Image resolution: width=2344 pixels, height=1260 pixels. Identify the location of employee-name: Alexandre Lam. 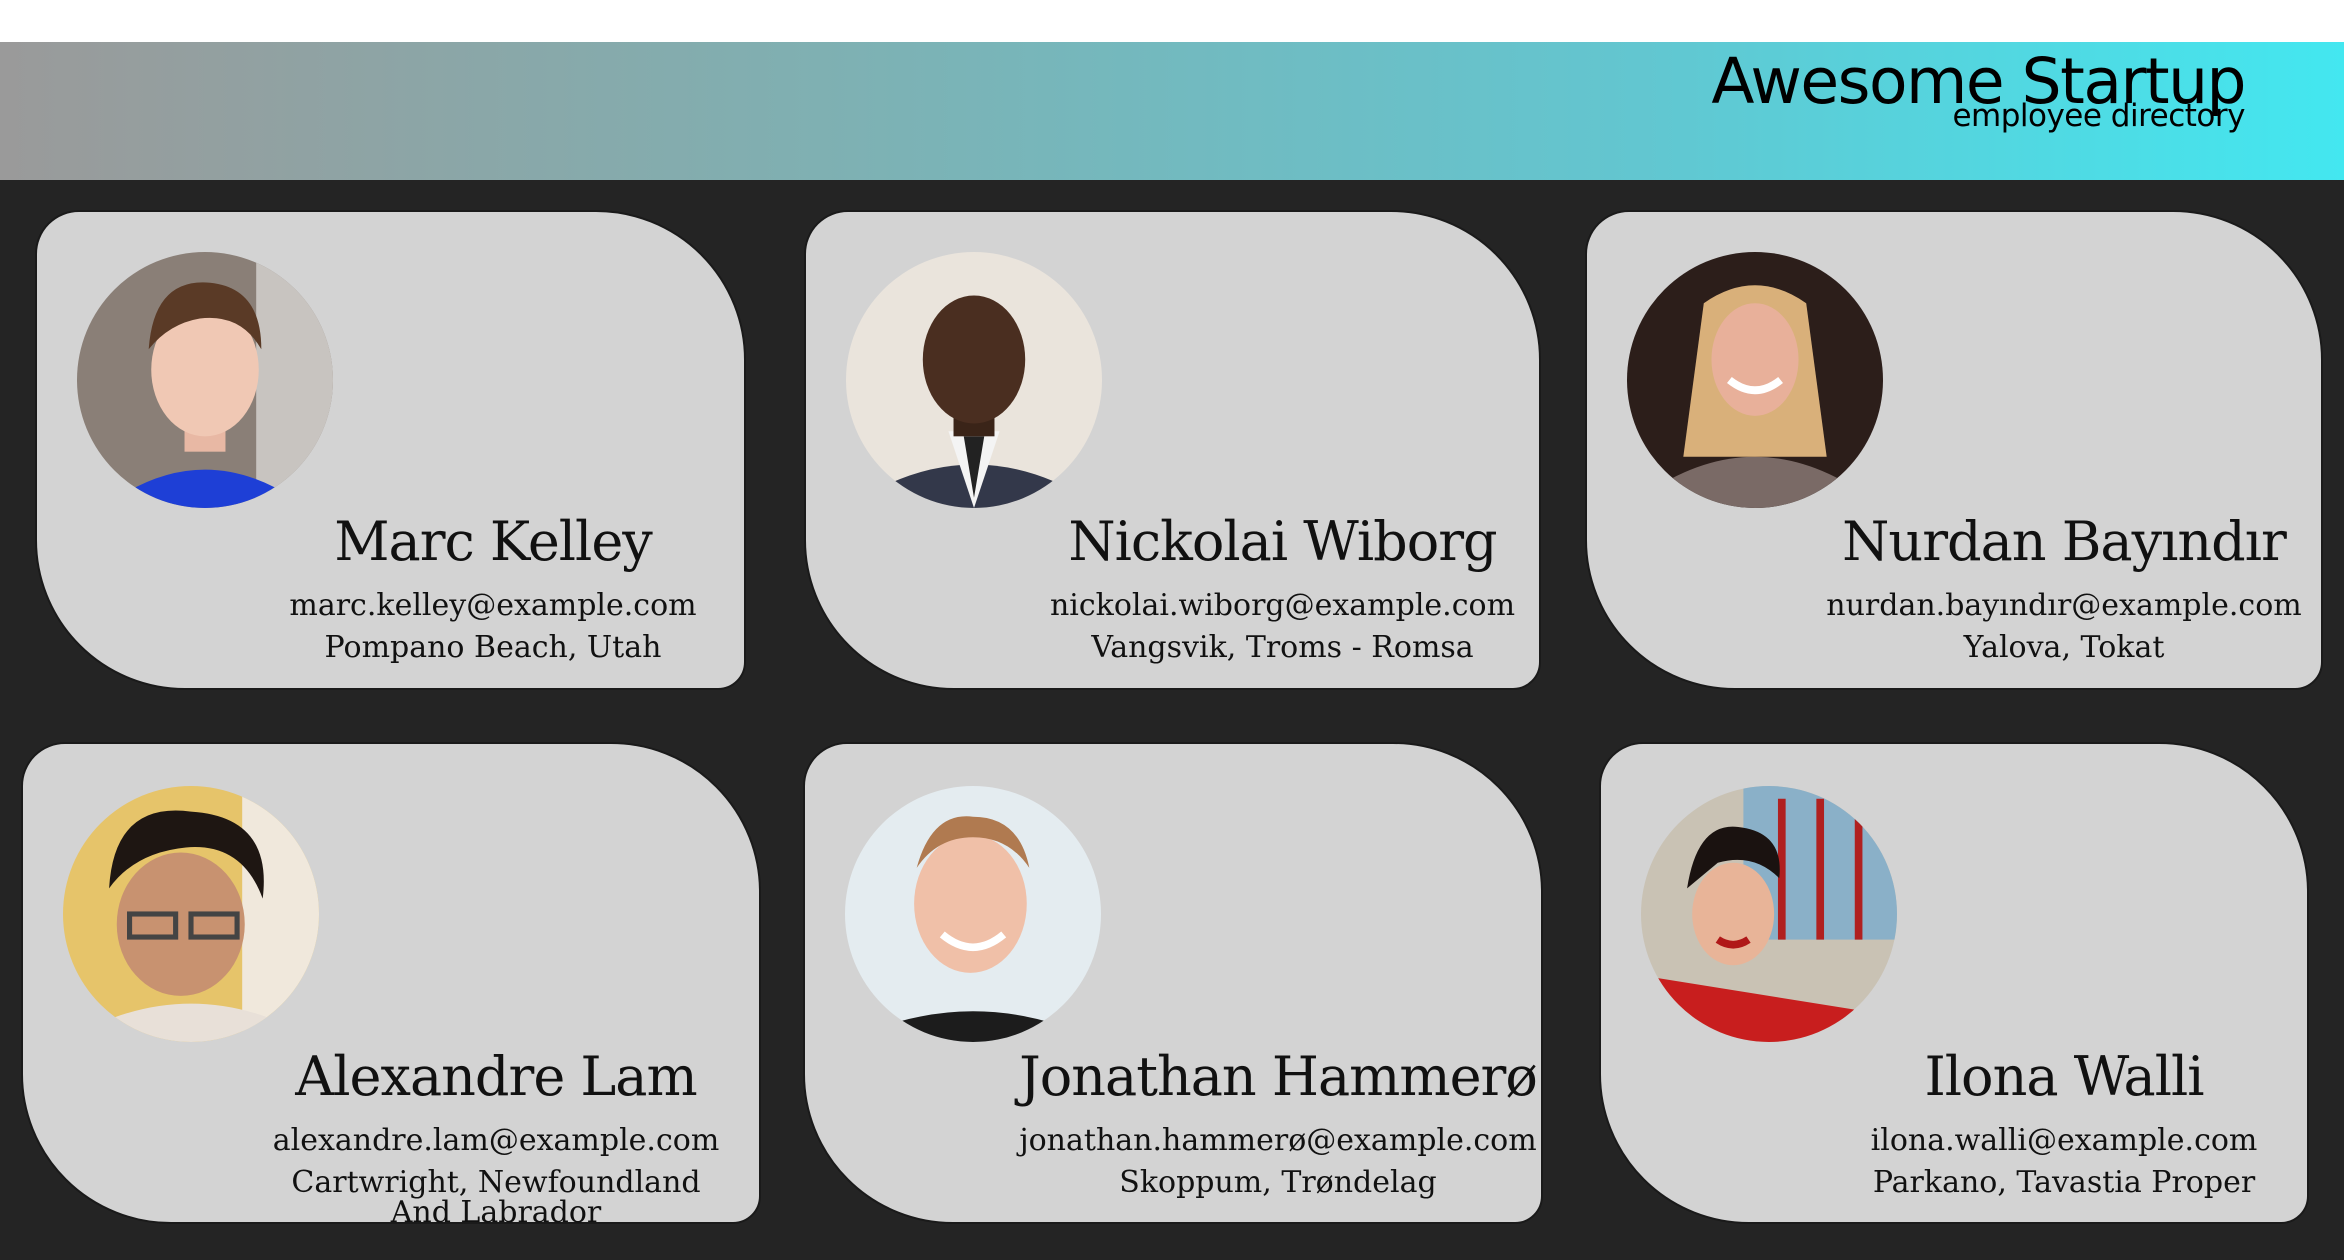
(496, 1076).